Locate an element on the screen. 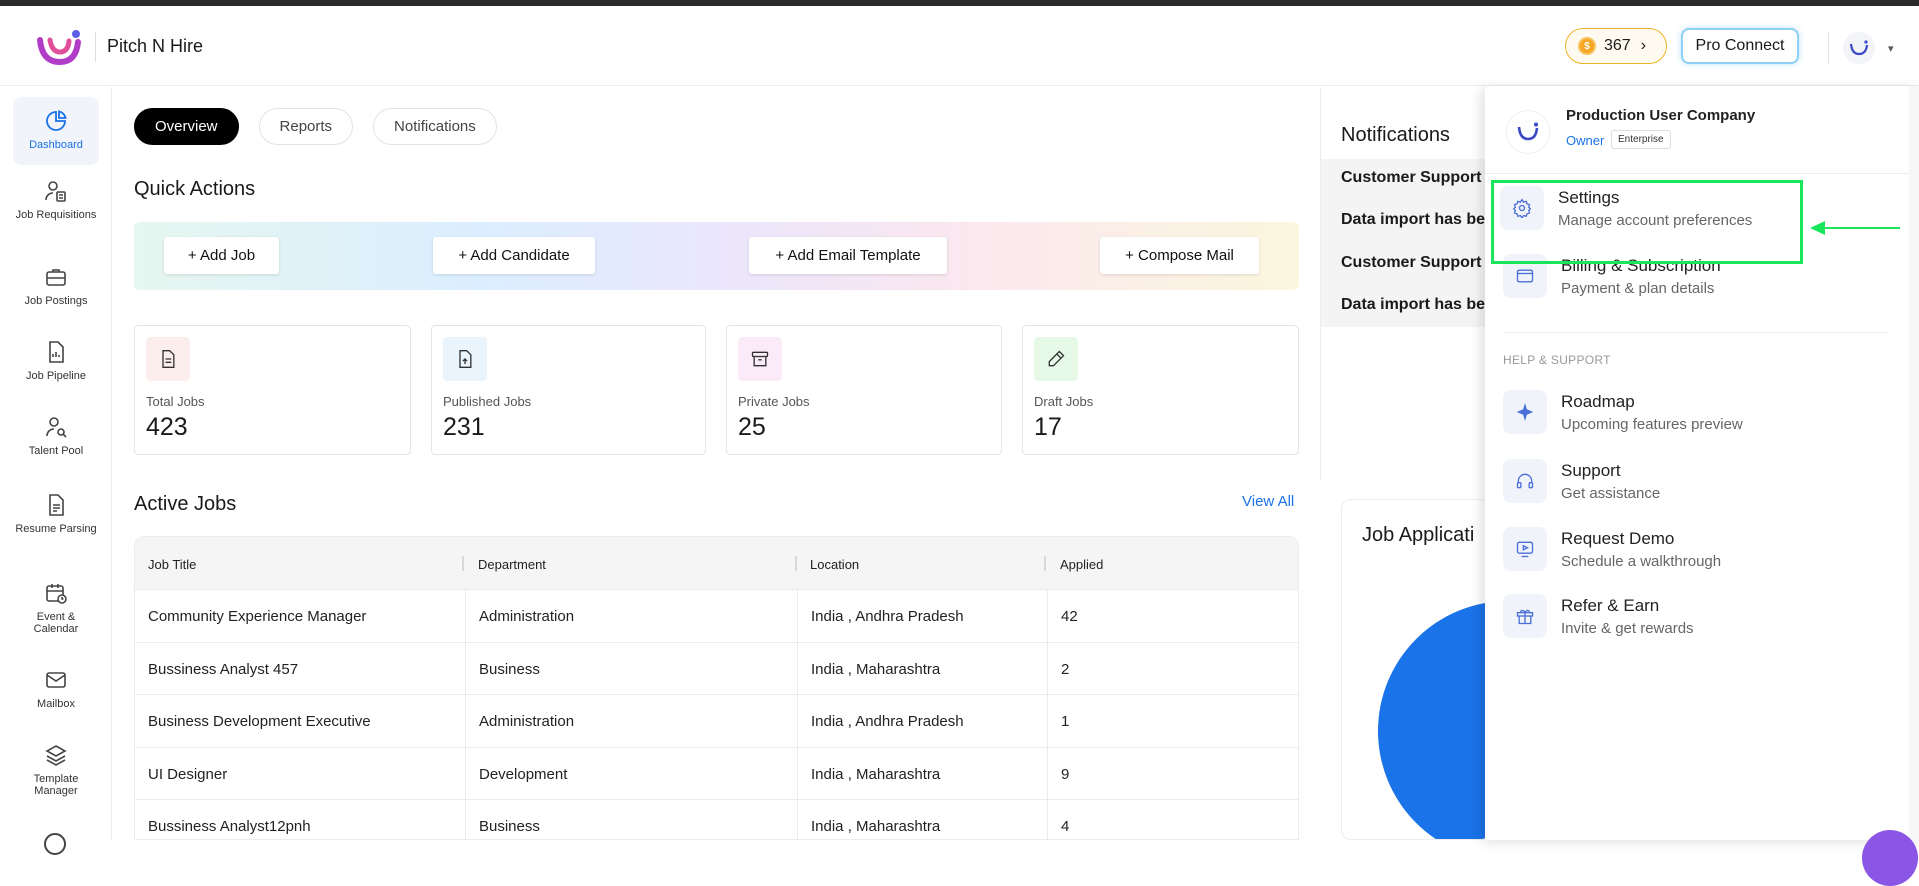 This screenshot has width=1919, height=886. menu-item-subtitle: Get assistance is located at coordinates (1611, 493).